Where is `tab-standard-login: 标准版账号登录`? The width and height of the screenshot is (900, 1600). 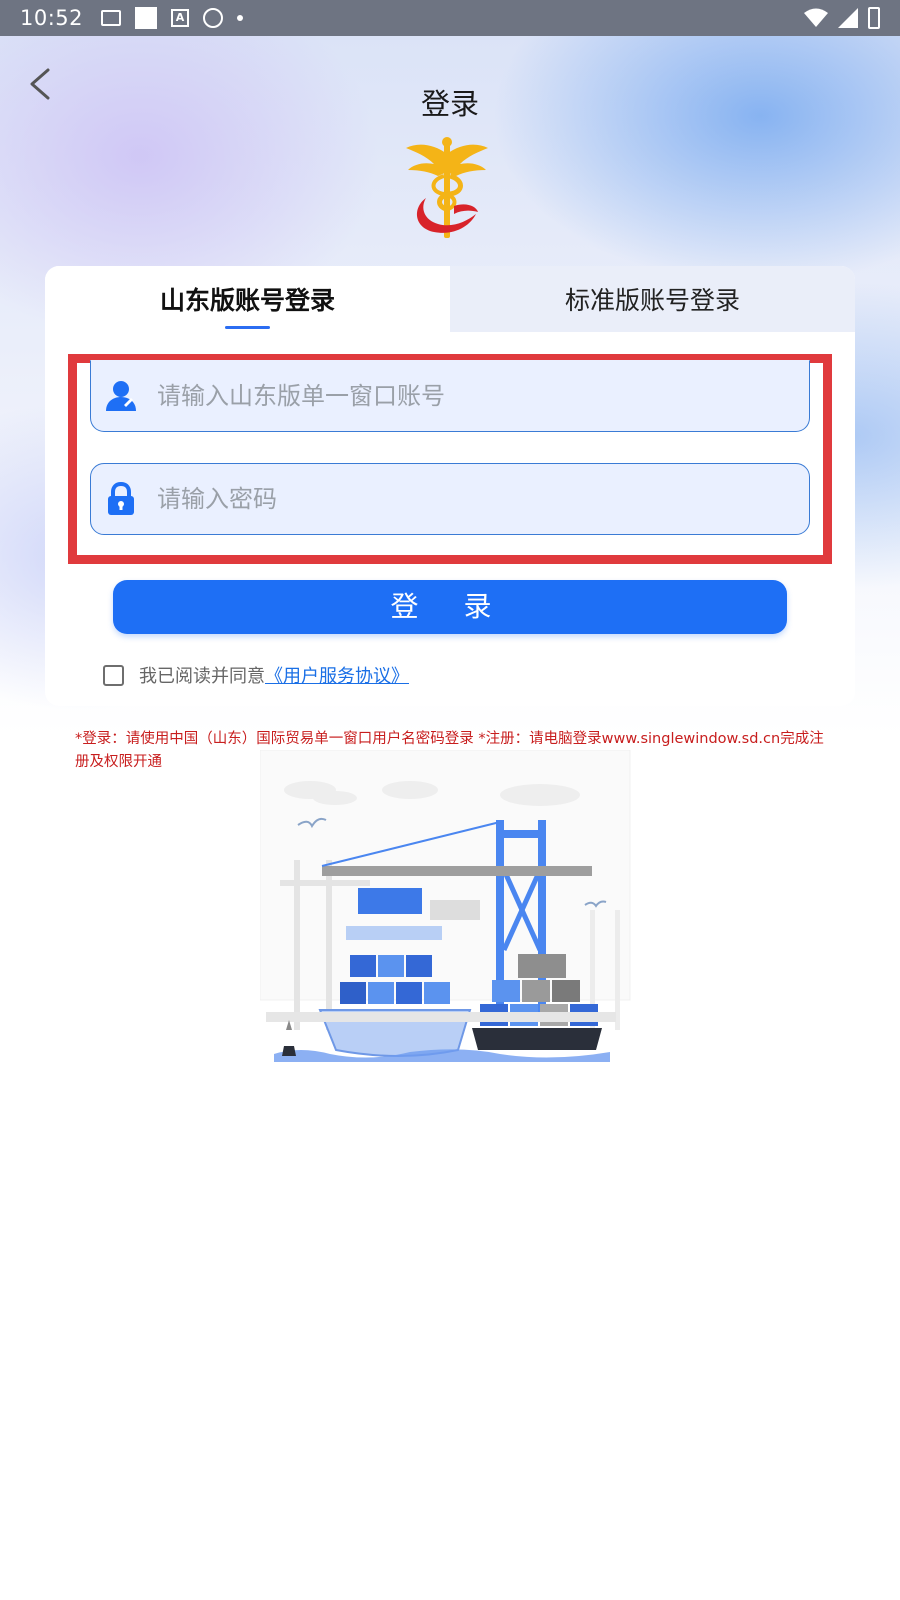
tab-standard-login: 标准版账号登录 is located at coordinates (652, 299).